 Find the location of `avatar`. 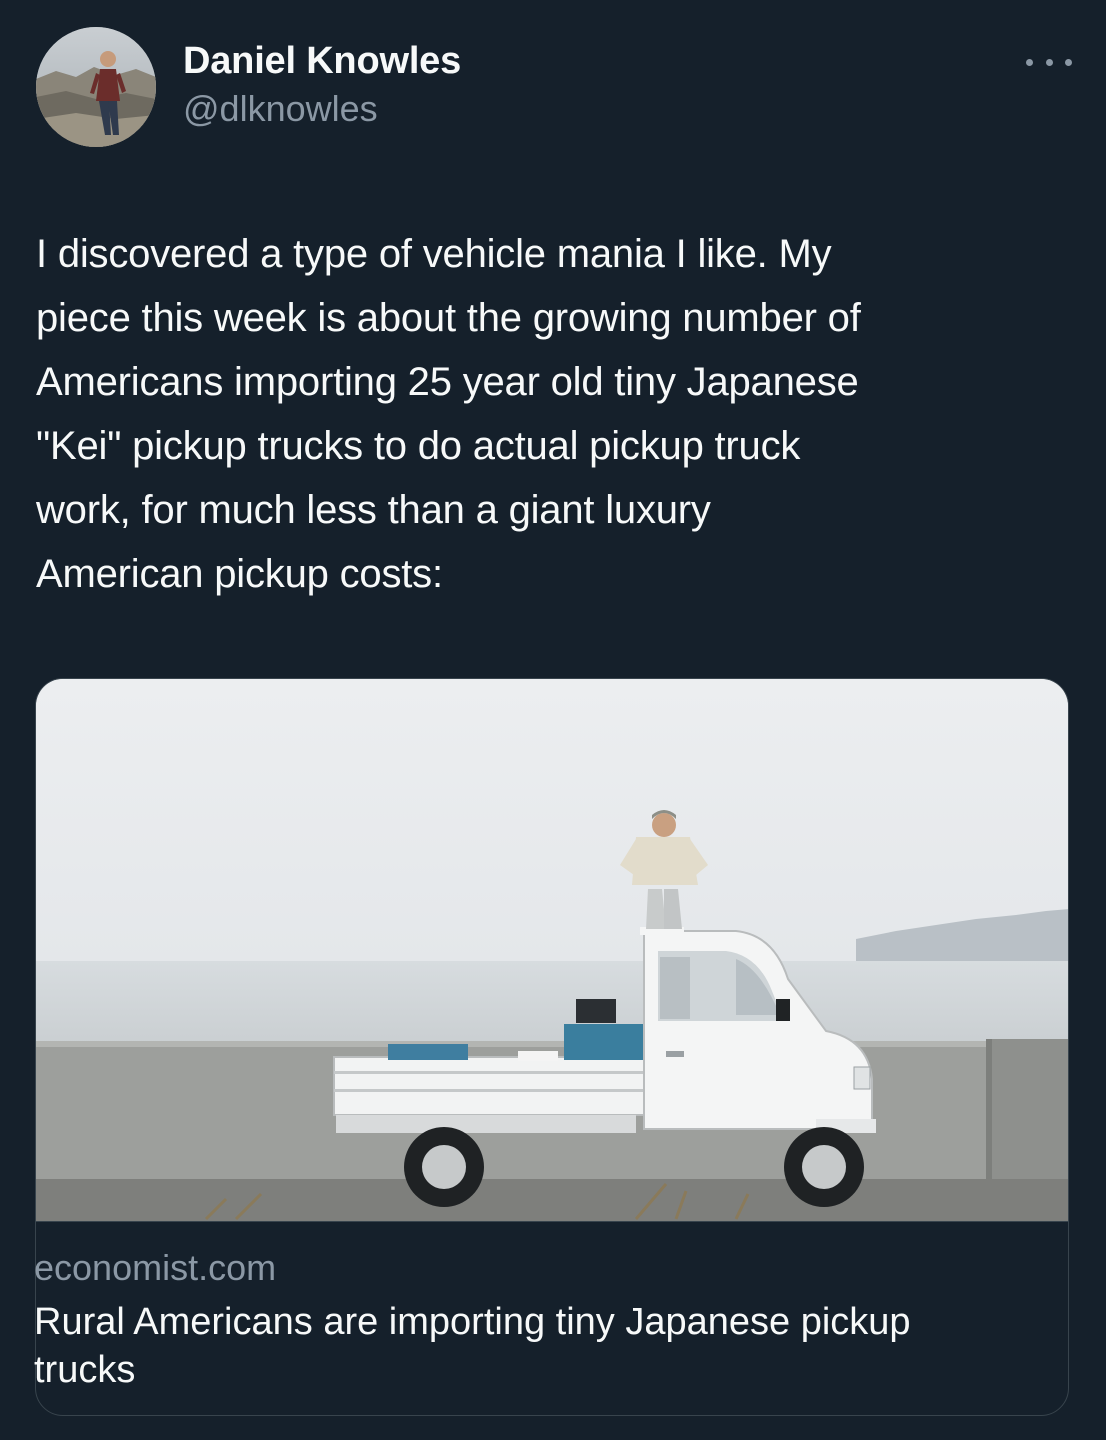

avatar is located at coordinates (96, 87).